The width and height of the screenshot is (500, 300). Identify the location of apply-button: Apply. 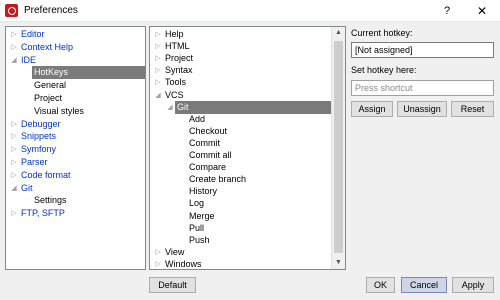
(473, 285).